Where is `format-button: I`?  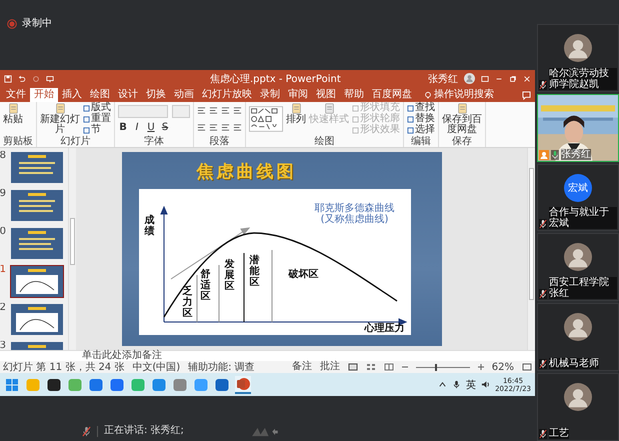 format-button: I is located at coordinates (137, 127).